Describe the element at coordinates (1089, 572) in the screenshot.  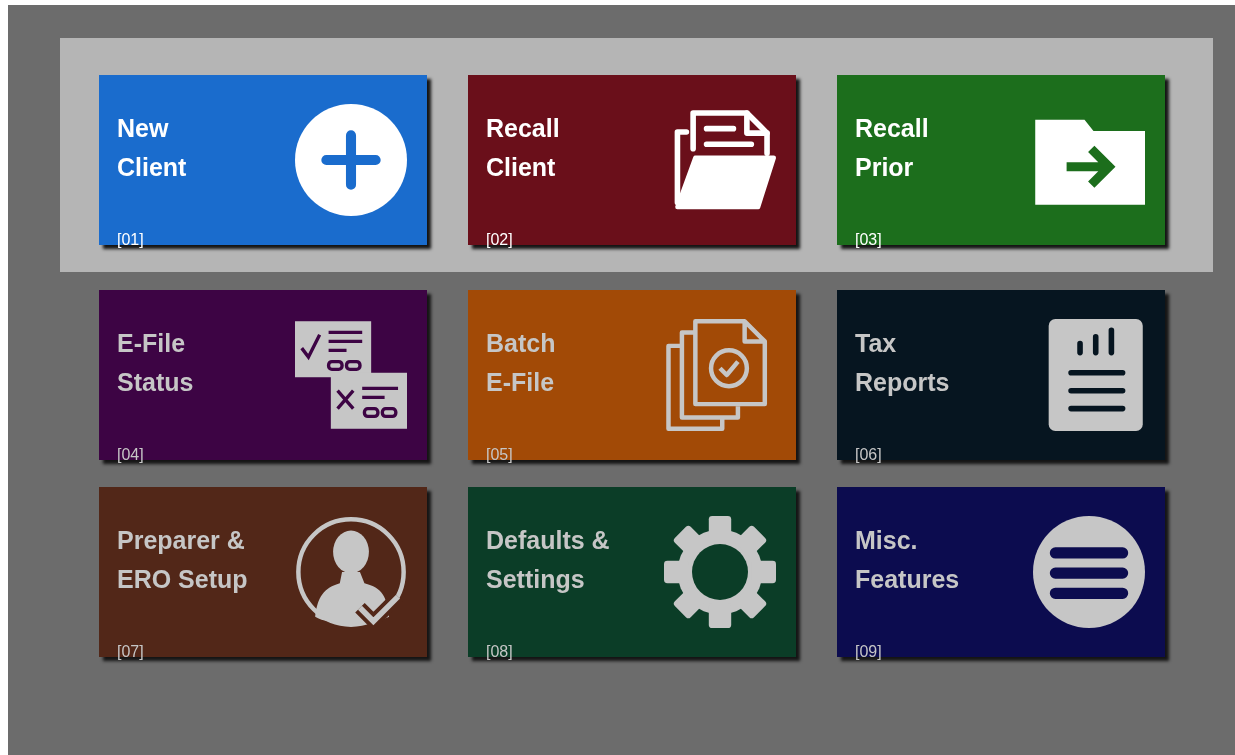
I see `menu-icon` at that location.